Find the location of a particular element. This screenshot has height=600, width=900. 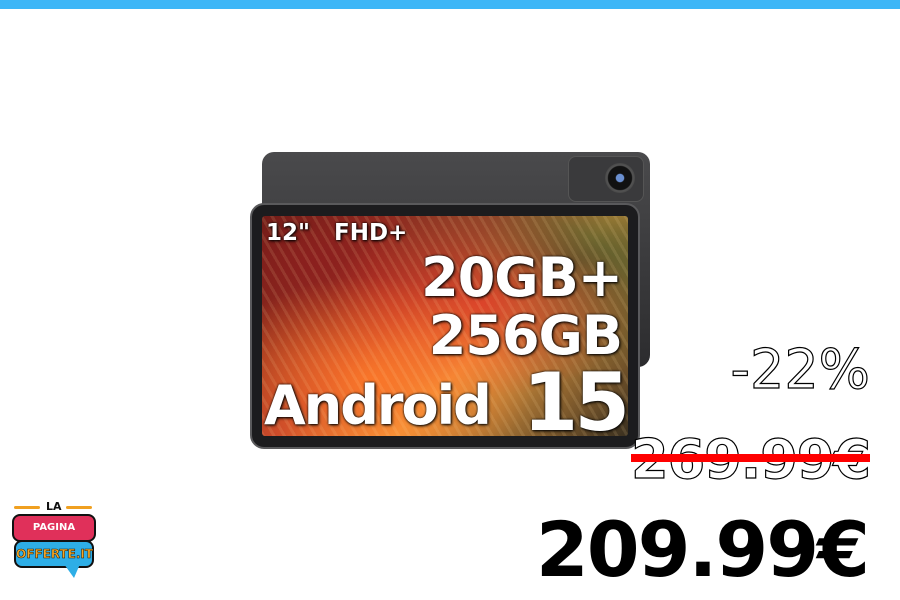

spec-ram: 20GB+ is located at coordinates (522, 277).